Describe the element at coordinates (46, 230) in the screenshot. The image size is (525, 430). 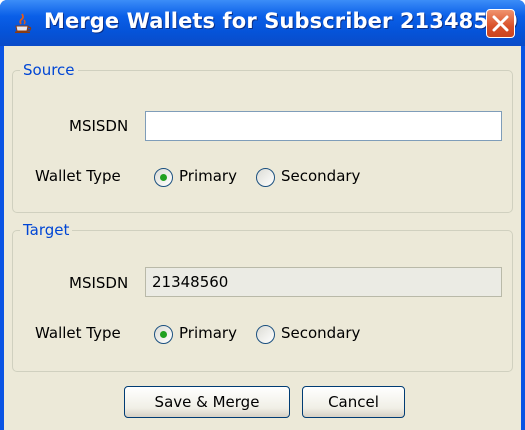
I see `target-group-label: Target` at that location.